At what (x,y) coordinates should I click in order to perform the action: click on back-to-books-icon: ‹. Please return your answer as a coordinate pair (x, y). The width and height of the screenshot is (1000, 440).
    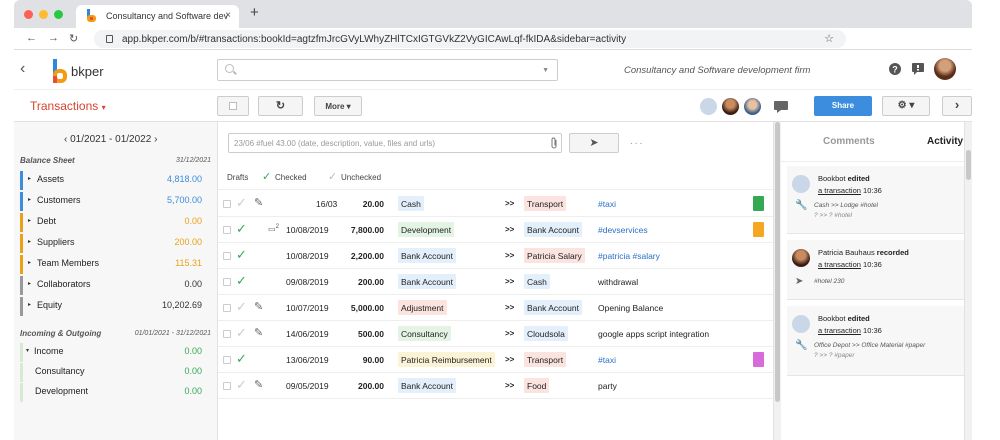
    Looking at the image, I should click on (22, 69).